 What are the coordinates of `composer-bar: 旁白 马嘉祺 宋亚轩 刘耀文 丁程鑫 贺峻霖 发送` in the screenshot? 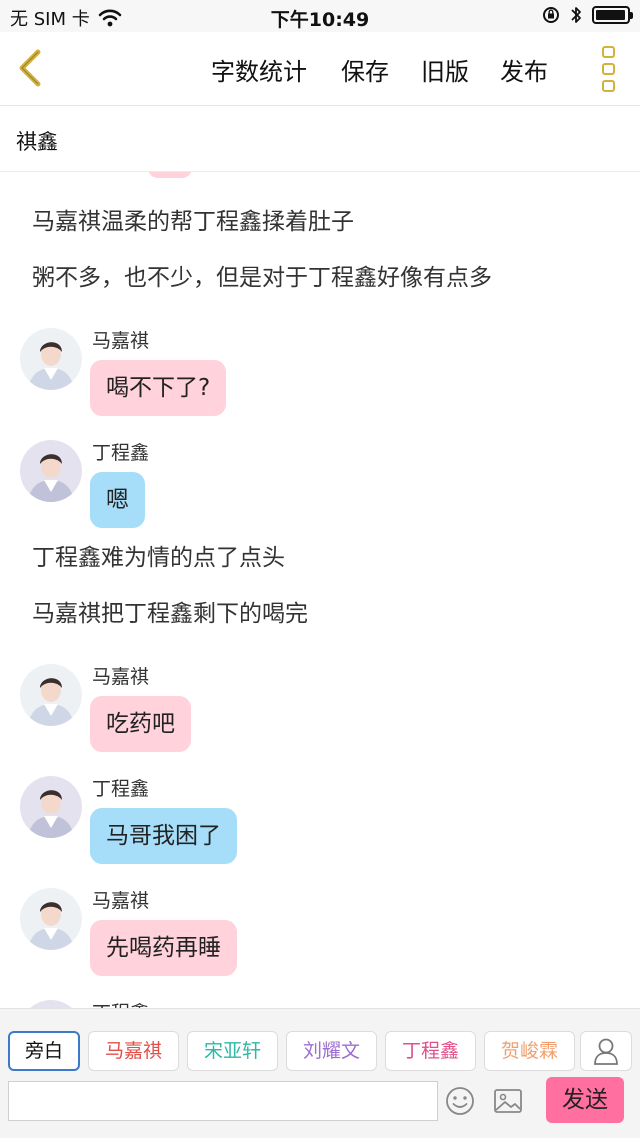 It's located at (320, 1073).